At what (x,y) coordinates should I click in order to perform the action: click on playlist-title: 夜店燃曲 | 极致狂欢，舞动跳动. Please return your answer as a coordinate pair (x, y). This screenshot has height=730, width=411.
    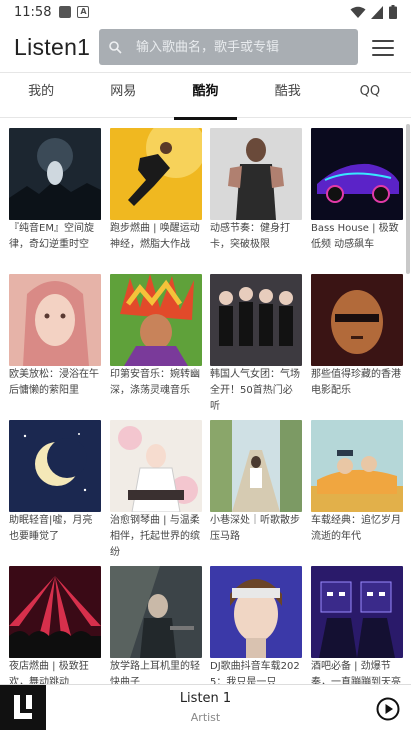
    Looking at the image, I should click on (49, 672).